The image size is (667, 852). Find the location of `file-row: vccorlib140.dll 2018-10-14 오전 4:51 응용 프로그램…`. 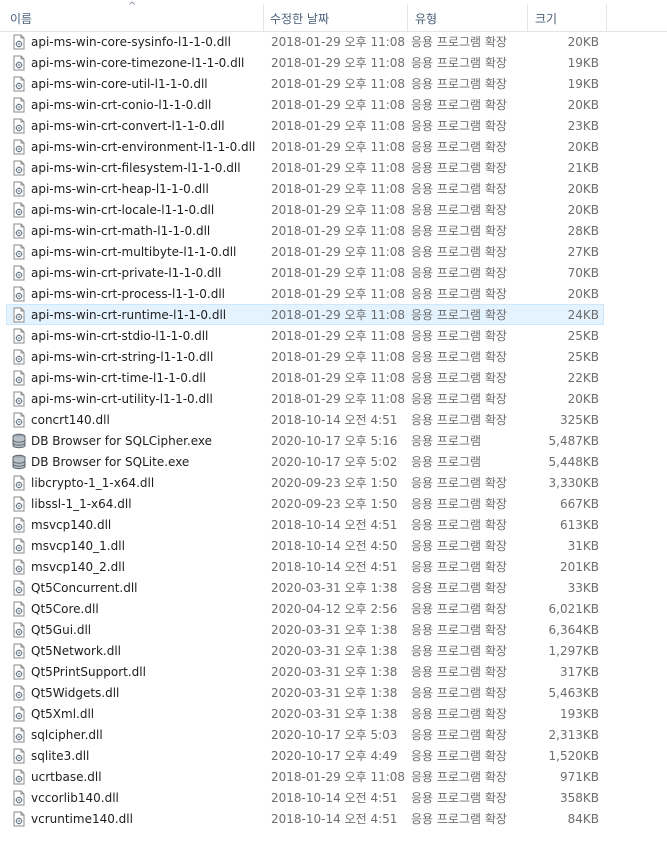

file-row: vccorlib140.dll 2018-10-14 오전 4:51 응용 프로그램… is located at coordinates (305, 797).